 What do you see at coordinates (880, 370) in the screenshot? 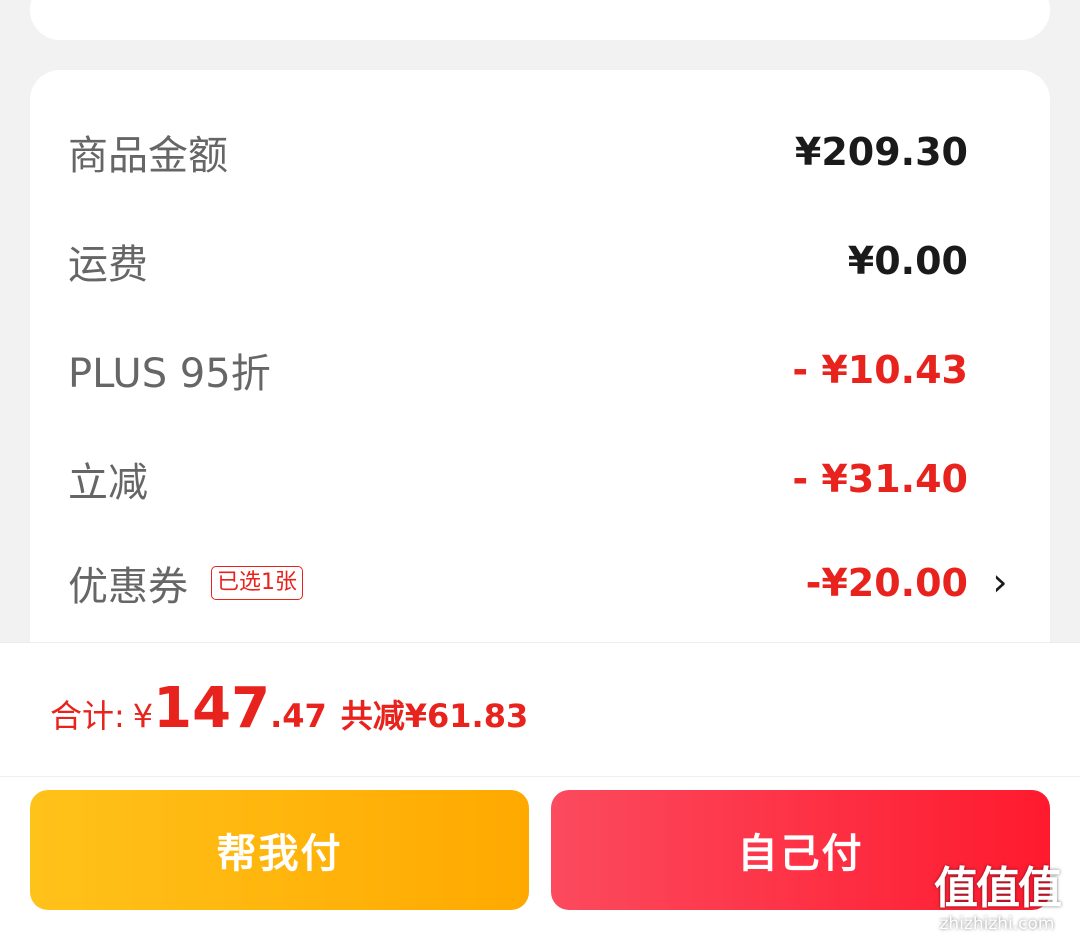
I see `plus-discount-value: - ¥10.43` at bounding box center [880, 370].